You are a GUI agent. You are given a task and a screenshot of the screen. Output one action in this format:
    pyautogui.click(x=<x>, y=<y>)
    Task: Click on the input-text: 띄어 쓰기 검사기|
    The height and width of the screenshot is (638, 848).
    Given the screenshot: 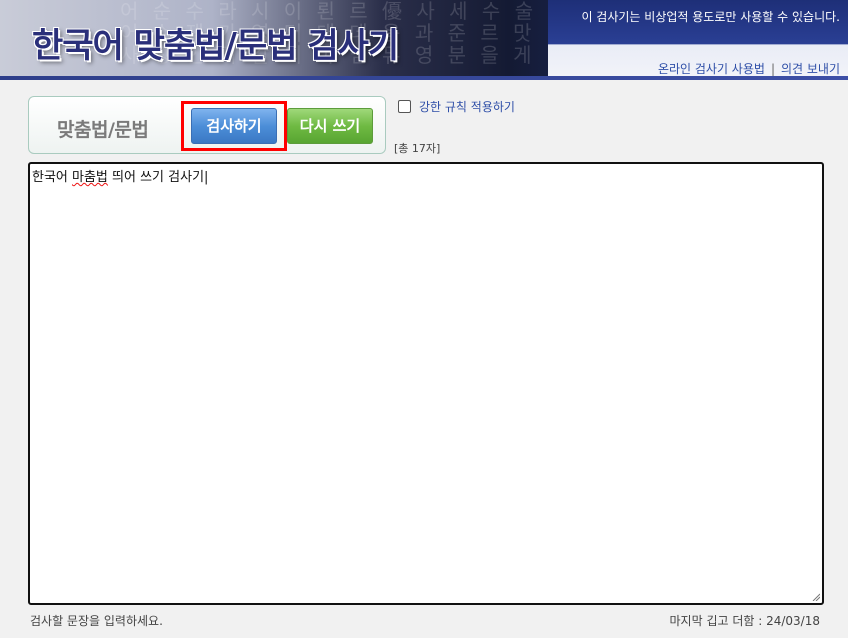 What is the action you would take?
    pyautogui.click(x=158, y=177)
    